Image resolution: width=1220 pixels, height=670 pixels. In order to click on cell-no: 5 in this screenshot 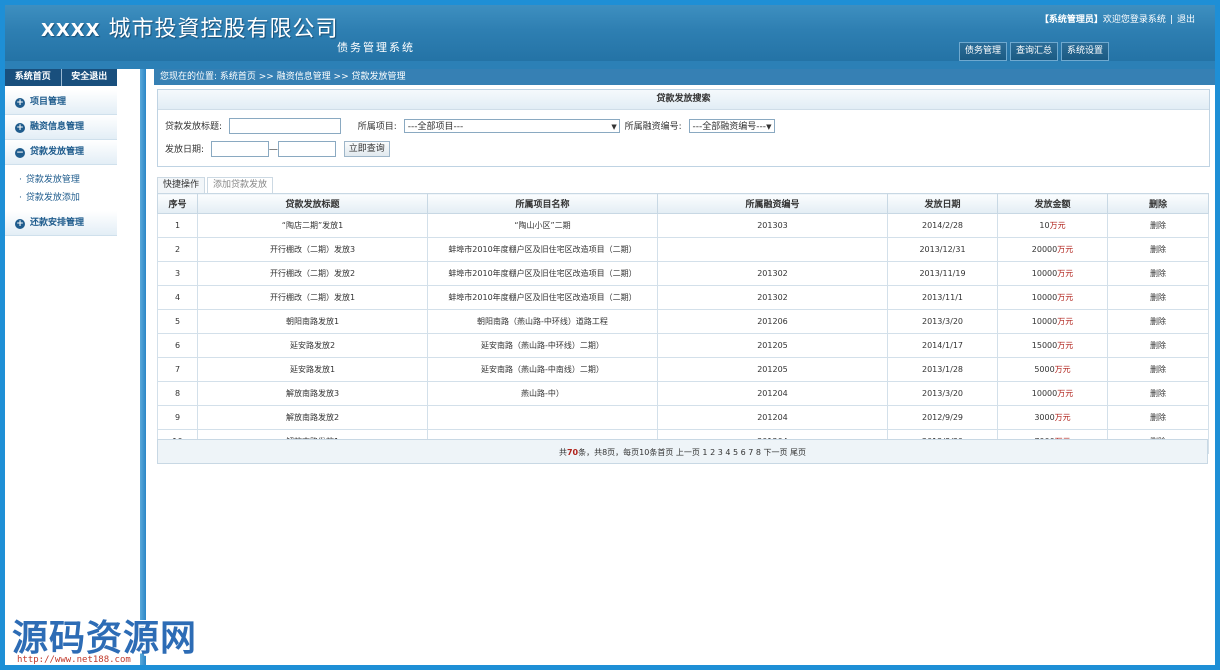, I will do `click(177, 321)`.